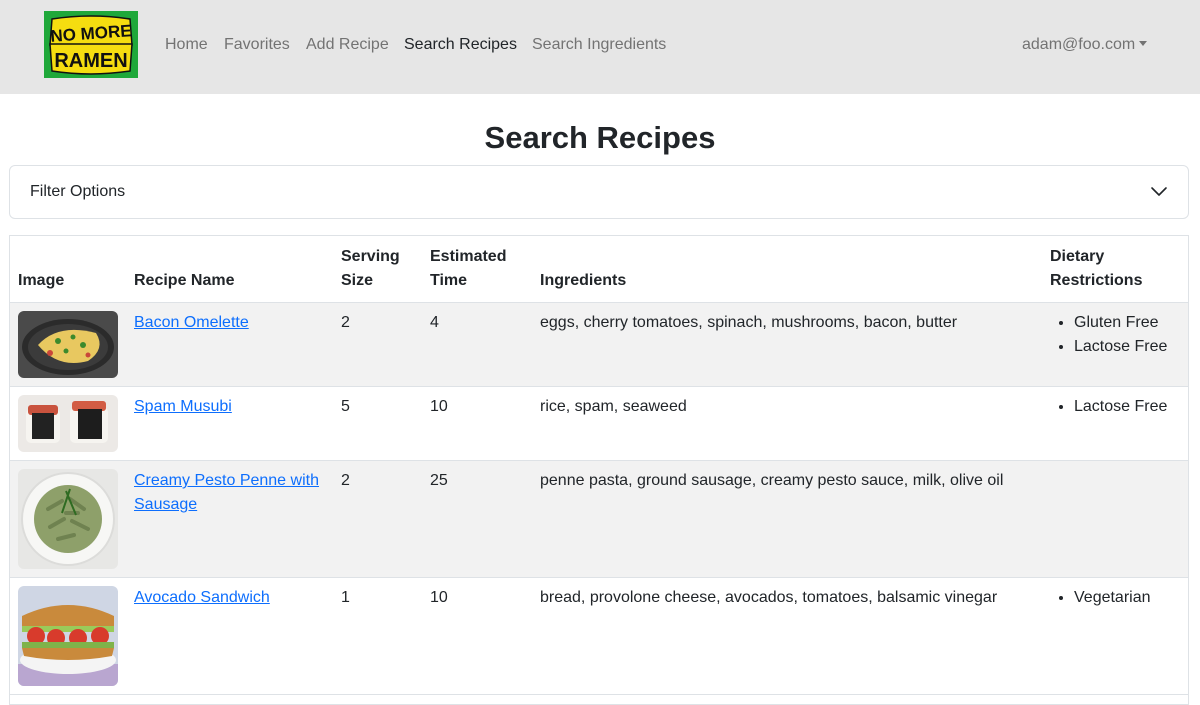 The width and height of the screenshot is (1200, 705). What do you see at coordinates (90, 61) in the screenshot?
I see `svg-text: RAMEN` at bounding box center [90, 61].